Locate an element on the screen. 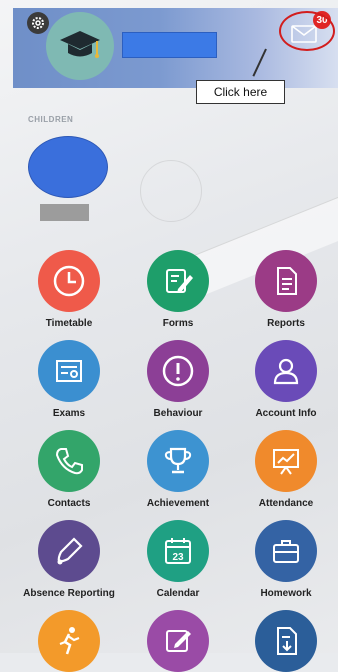  report-document-icon is located at coordinates (286, 281).